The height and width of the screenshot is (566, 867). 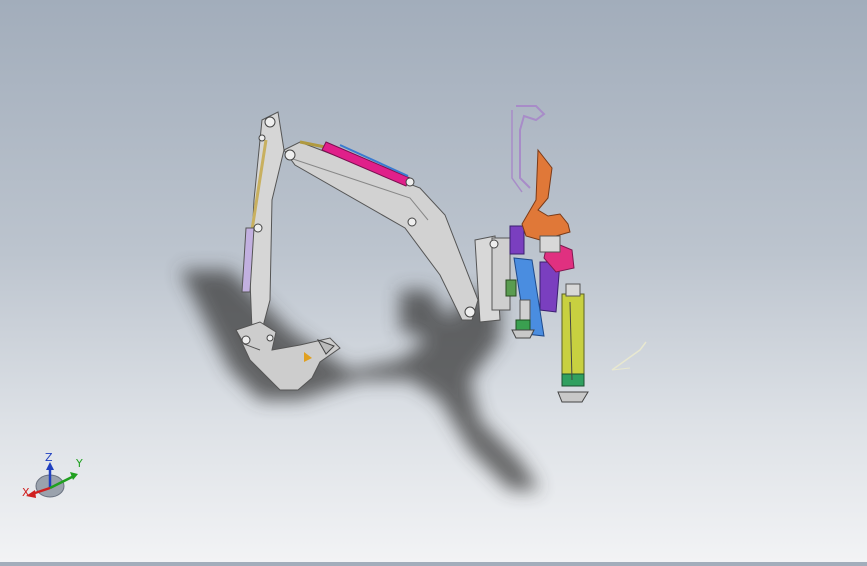 I want to click on y-axis-label: Y, so click(x=79, y=463).